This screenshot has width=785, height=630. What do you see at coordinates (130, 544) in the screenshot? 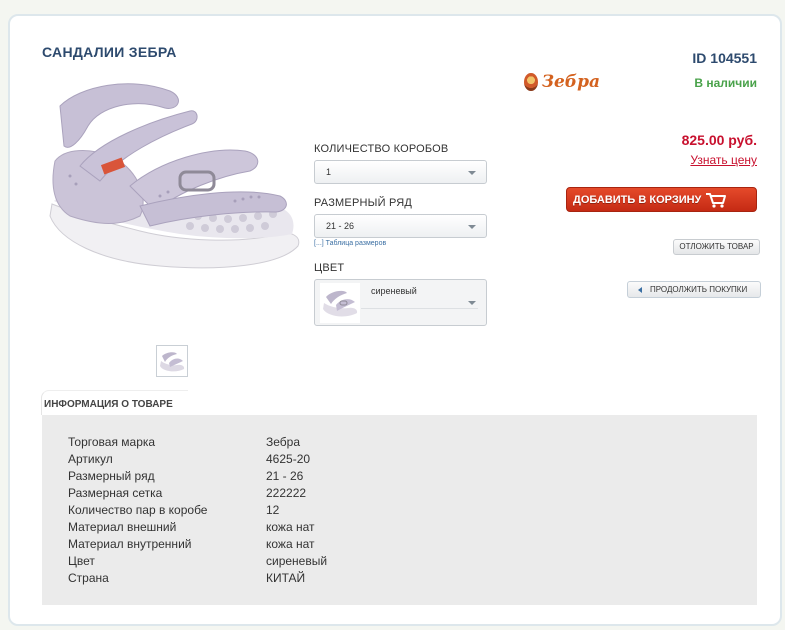
I see `info-key: Материал внутренний` at bounding box center [130, 544].